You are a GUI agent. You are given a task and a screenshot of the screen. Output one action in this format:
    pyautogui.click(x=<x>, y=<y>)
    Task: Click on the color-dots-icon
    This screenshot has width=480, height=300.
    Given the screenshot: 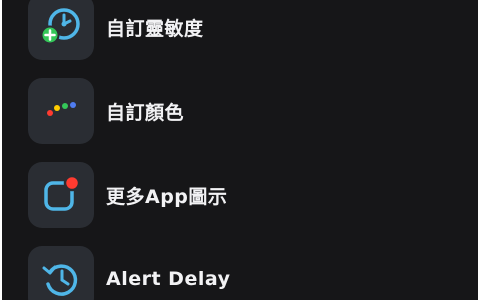 What is the action you would take?
    pyautogui.click(x=61, y=111)
    